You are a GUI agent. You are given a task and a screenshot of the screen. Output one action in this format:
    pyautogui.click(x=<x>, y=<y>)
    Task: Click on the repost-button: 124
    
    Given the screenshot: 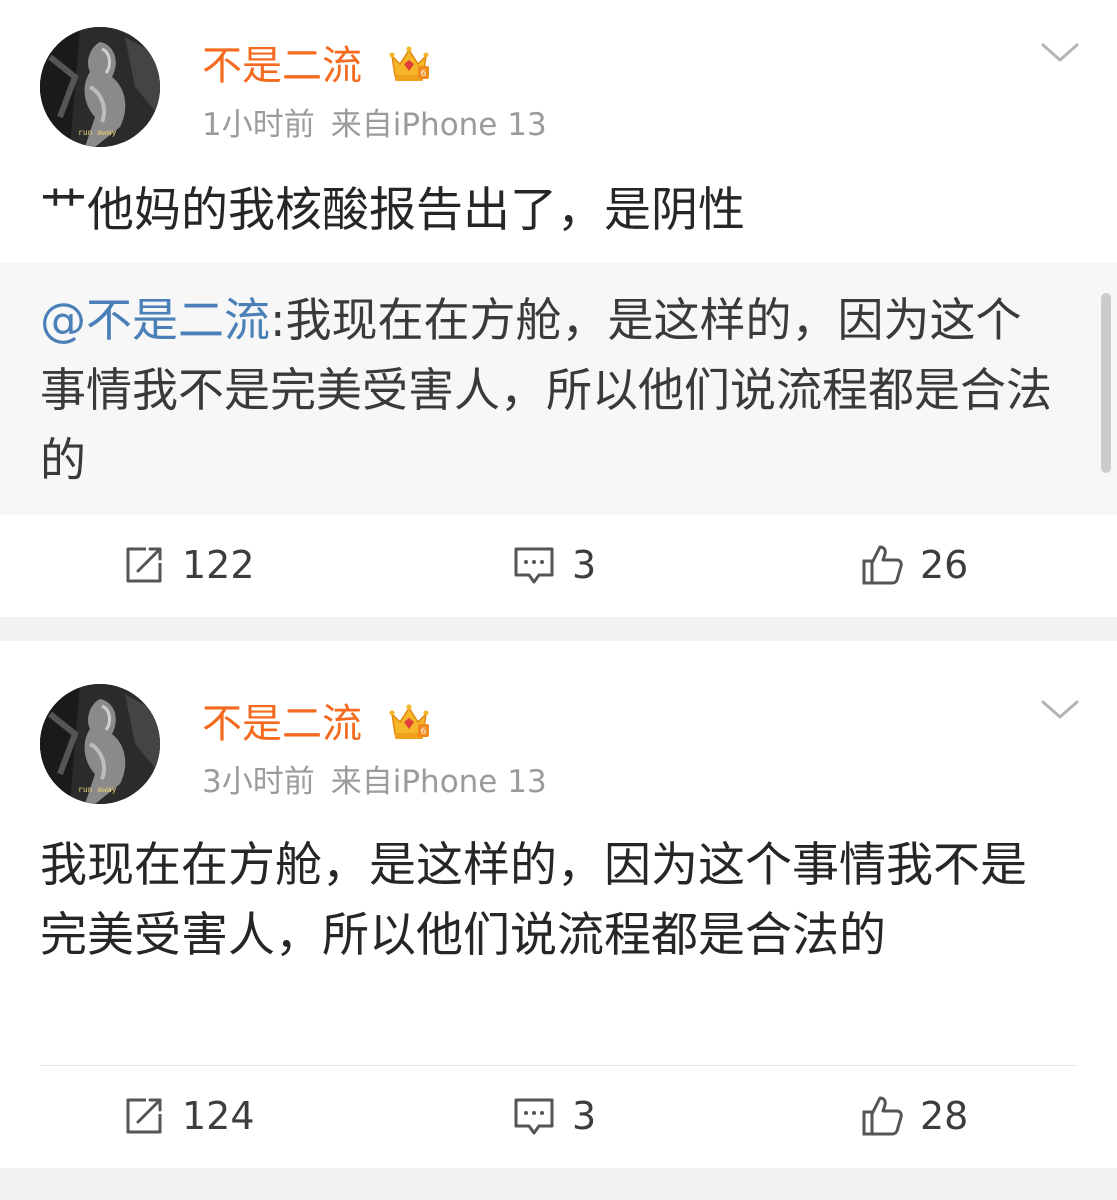 What is the action you would take?
    pyautogui.click(x=188, y=1116)
    